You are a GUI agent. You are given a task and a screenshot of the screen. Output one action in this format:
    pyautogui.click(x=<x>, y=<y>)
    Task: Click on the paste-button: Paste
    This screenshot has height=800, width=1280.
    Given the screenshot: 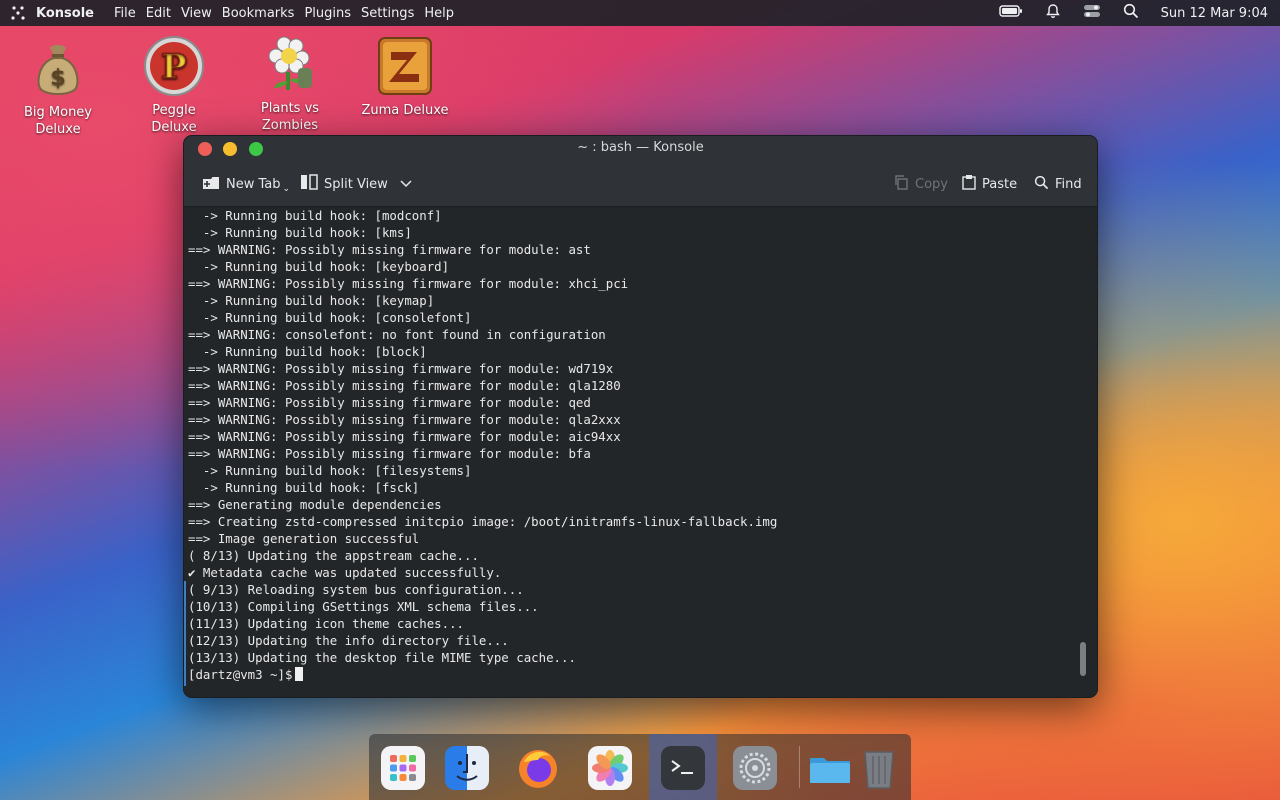 What is the action you would take?
    pyautogui.click(x=989, y=184)
    